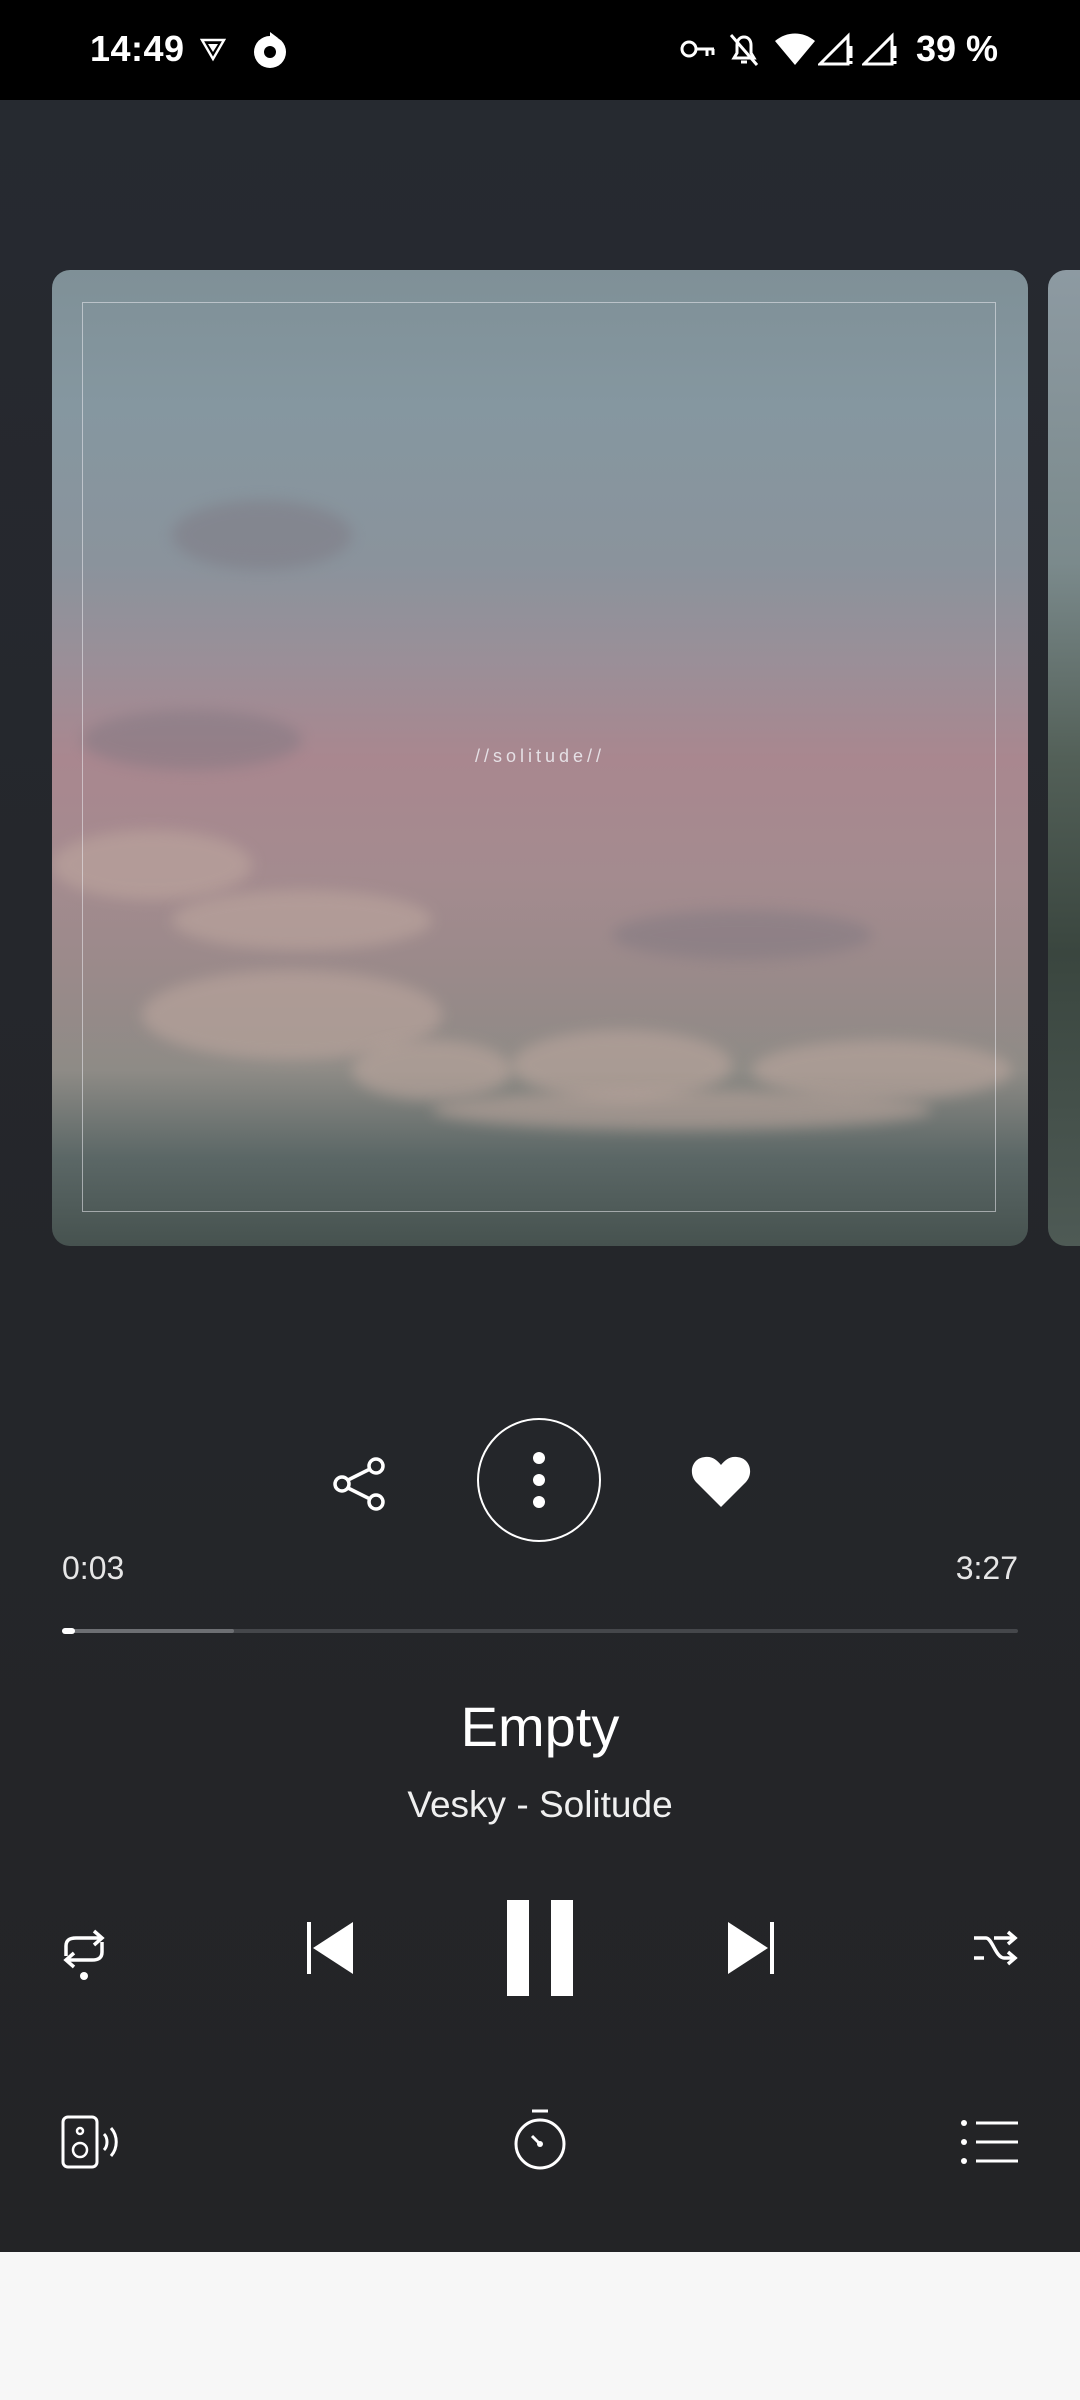  I want to click on elapsed-time: 0:03, so click(93, 1568).